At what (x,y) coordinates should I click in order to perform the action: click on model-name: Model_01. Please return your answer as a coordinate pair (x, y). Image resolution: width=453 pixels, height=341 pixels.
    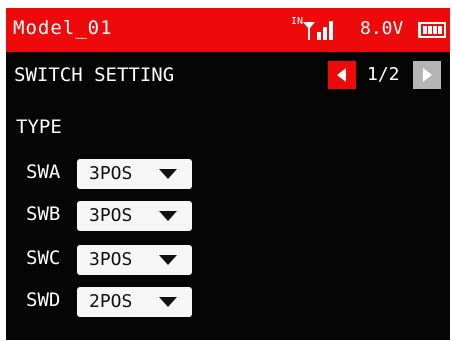
    Looking at the image, I should click on (63, 28).